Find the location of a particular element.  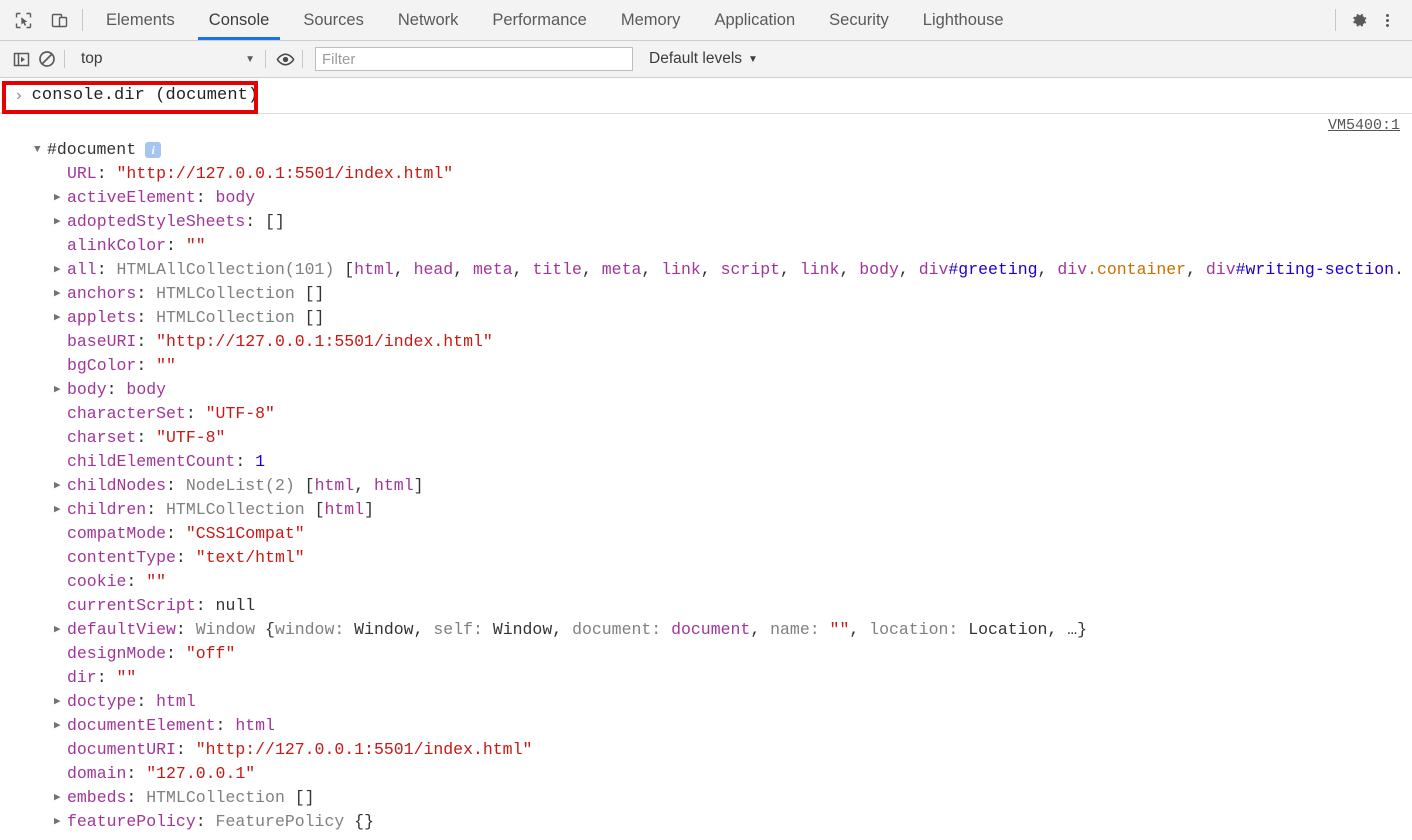

tree-property-row: ▶characterSet: "UTF-8" is located at coordinates (706, 414).